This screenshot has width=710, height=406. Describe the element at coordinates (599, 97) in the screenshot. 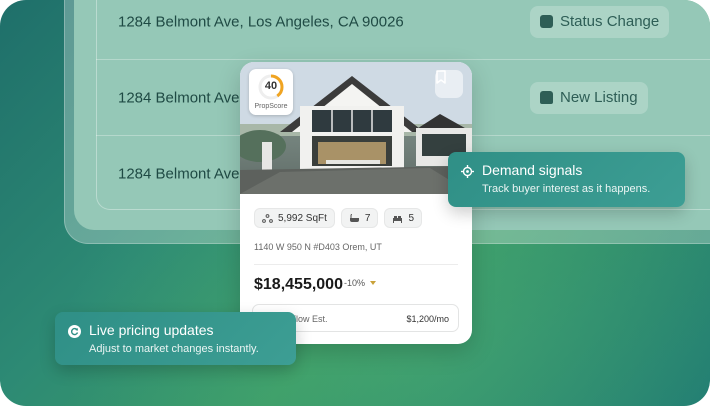

I see `badge-label: New Listing` at that location.